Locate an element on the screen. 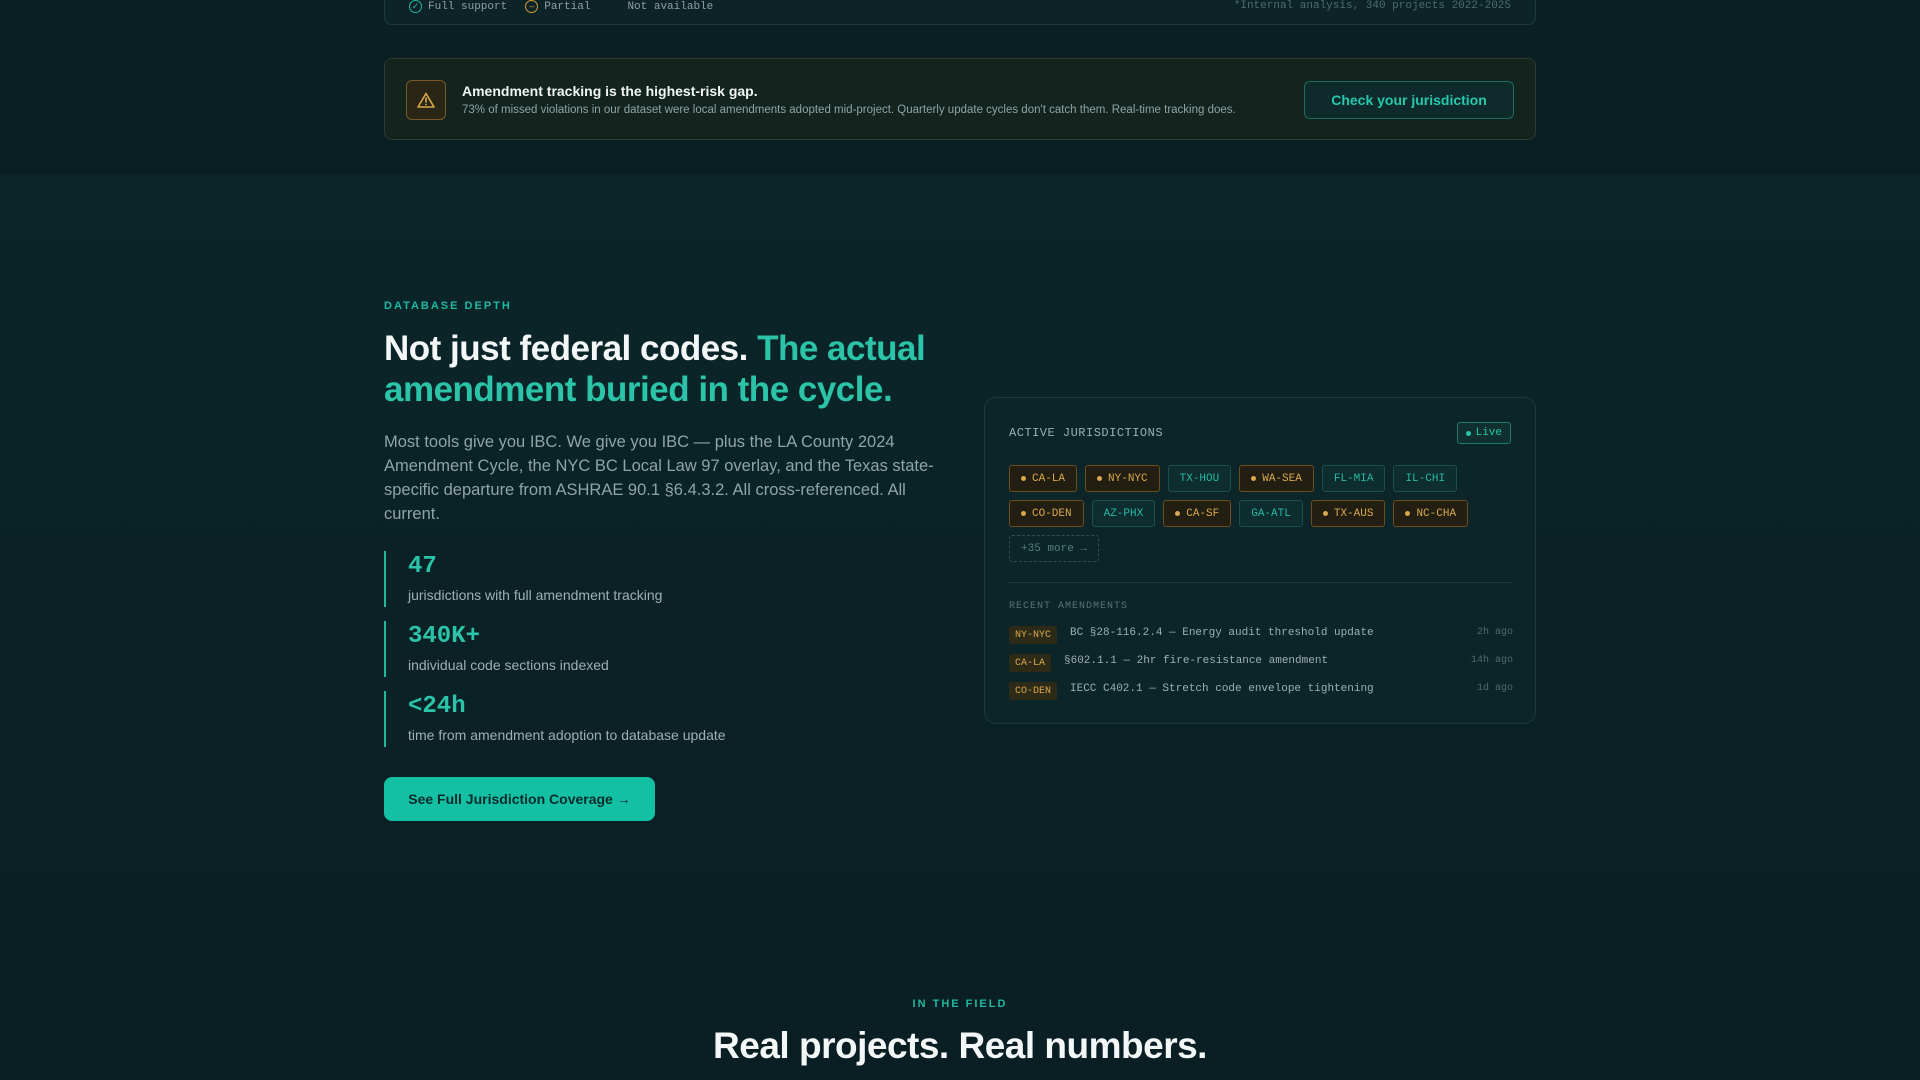 The width and height of the screenshot is (1920, 1080). jurisdiction-chip-tx-aus: TX-AUS is located at coordinates (1348, 513).